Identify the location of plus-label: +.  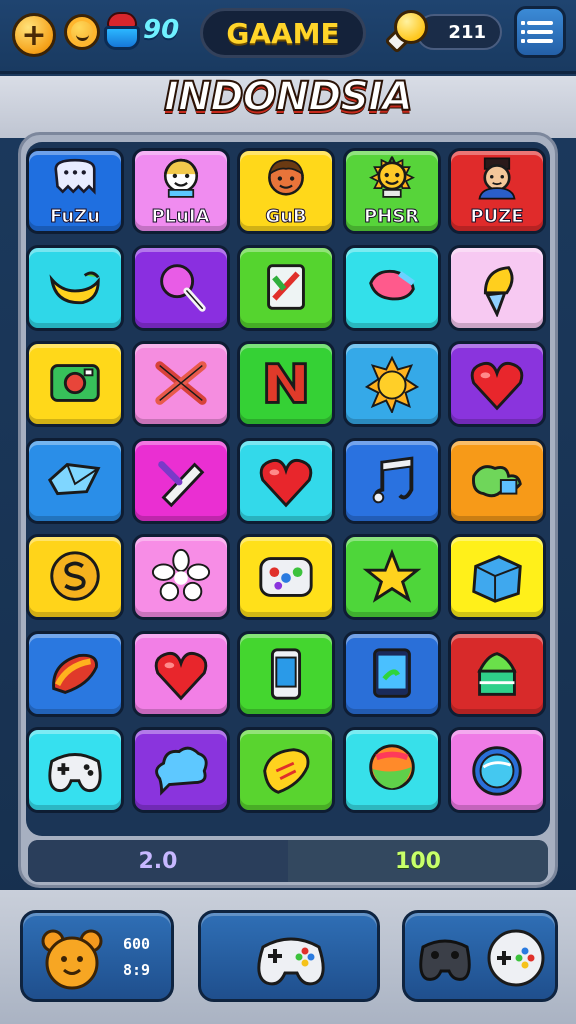
(34, 35).